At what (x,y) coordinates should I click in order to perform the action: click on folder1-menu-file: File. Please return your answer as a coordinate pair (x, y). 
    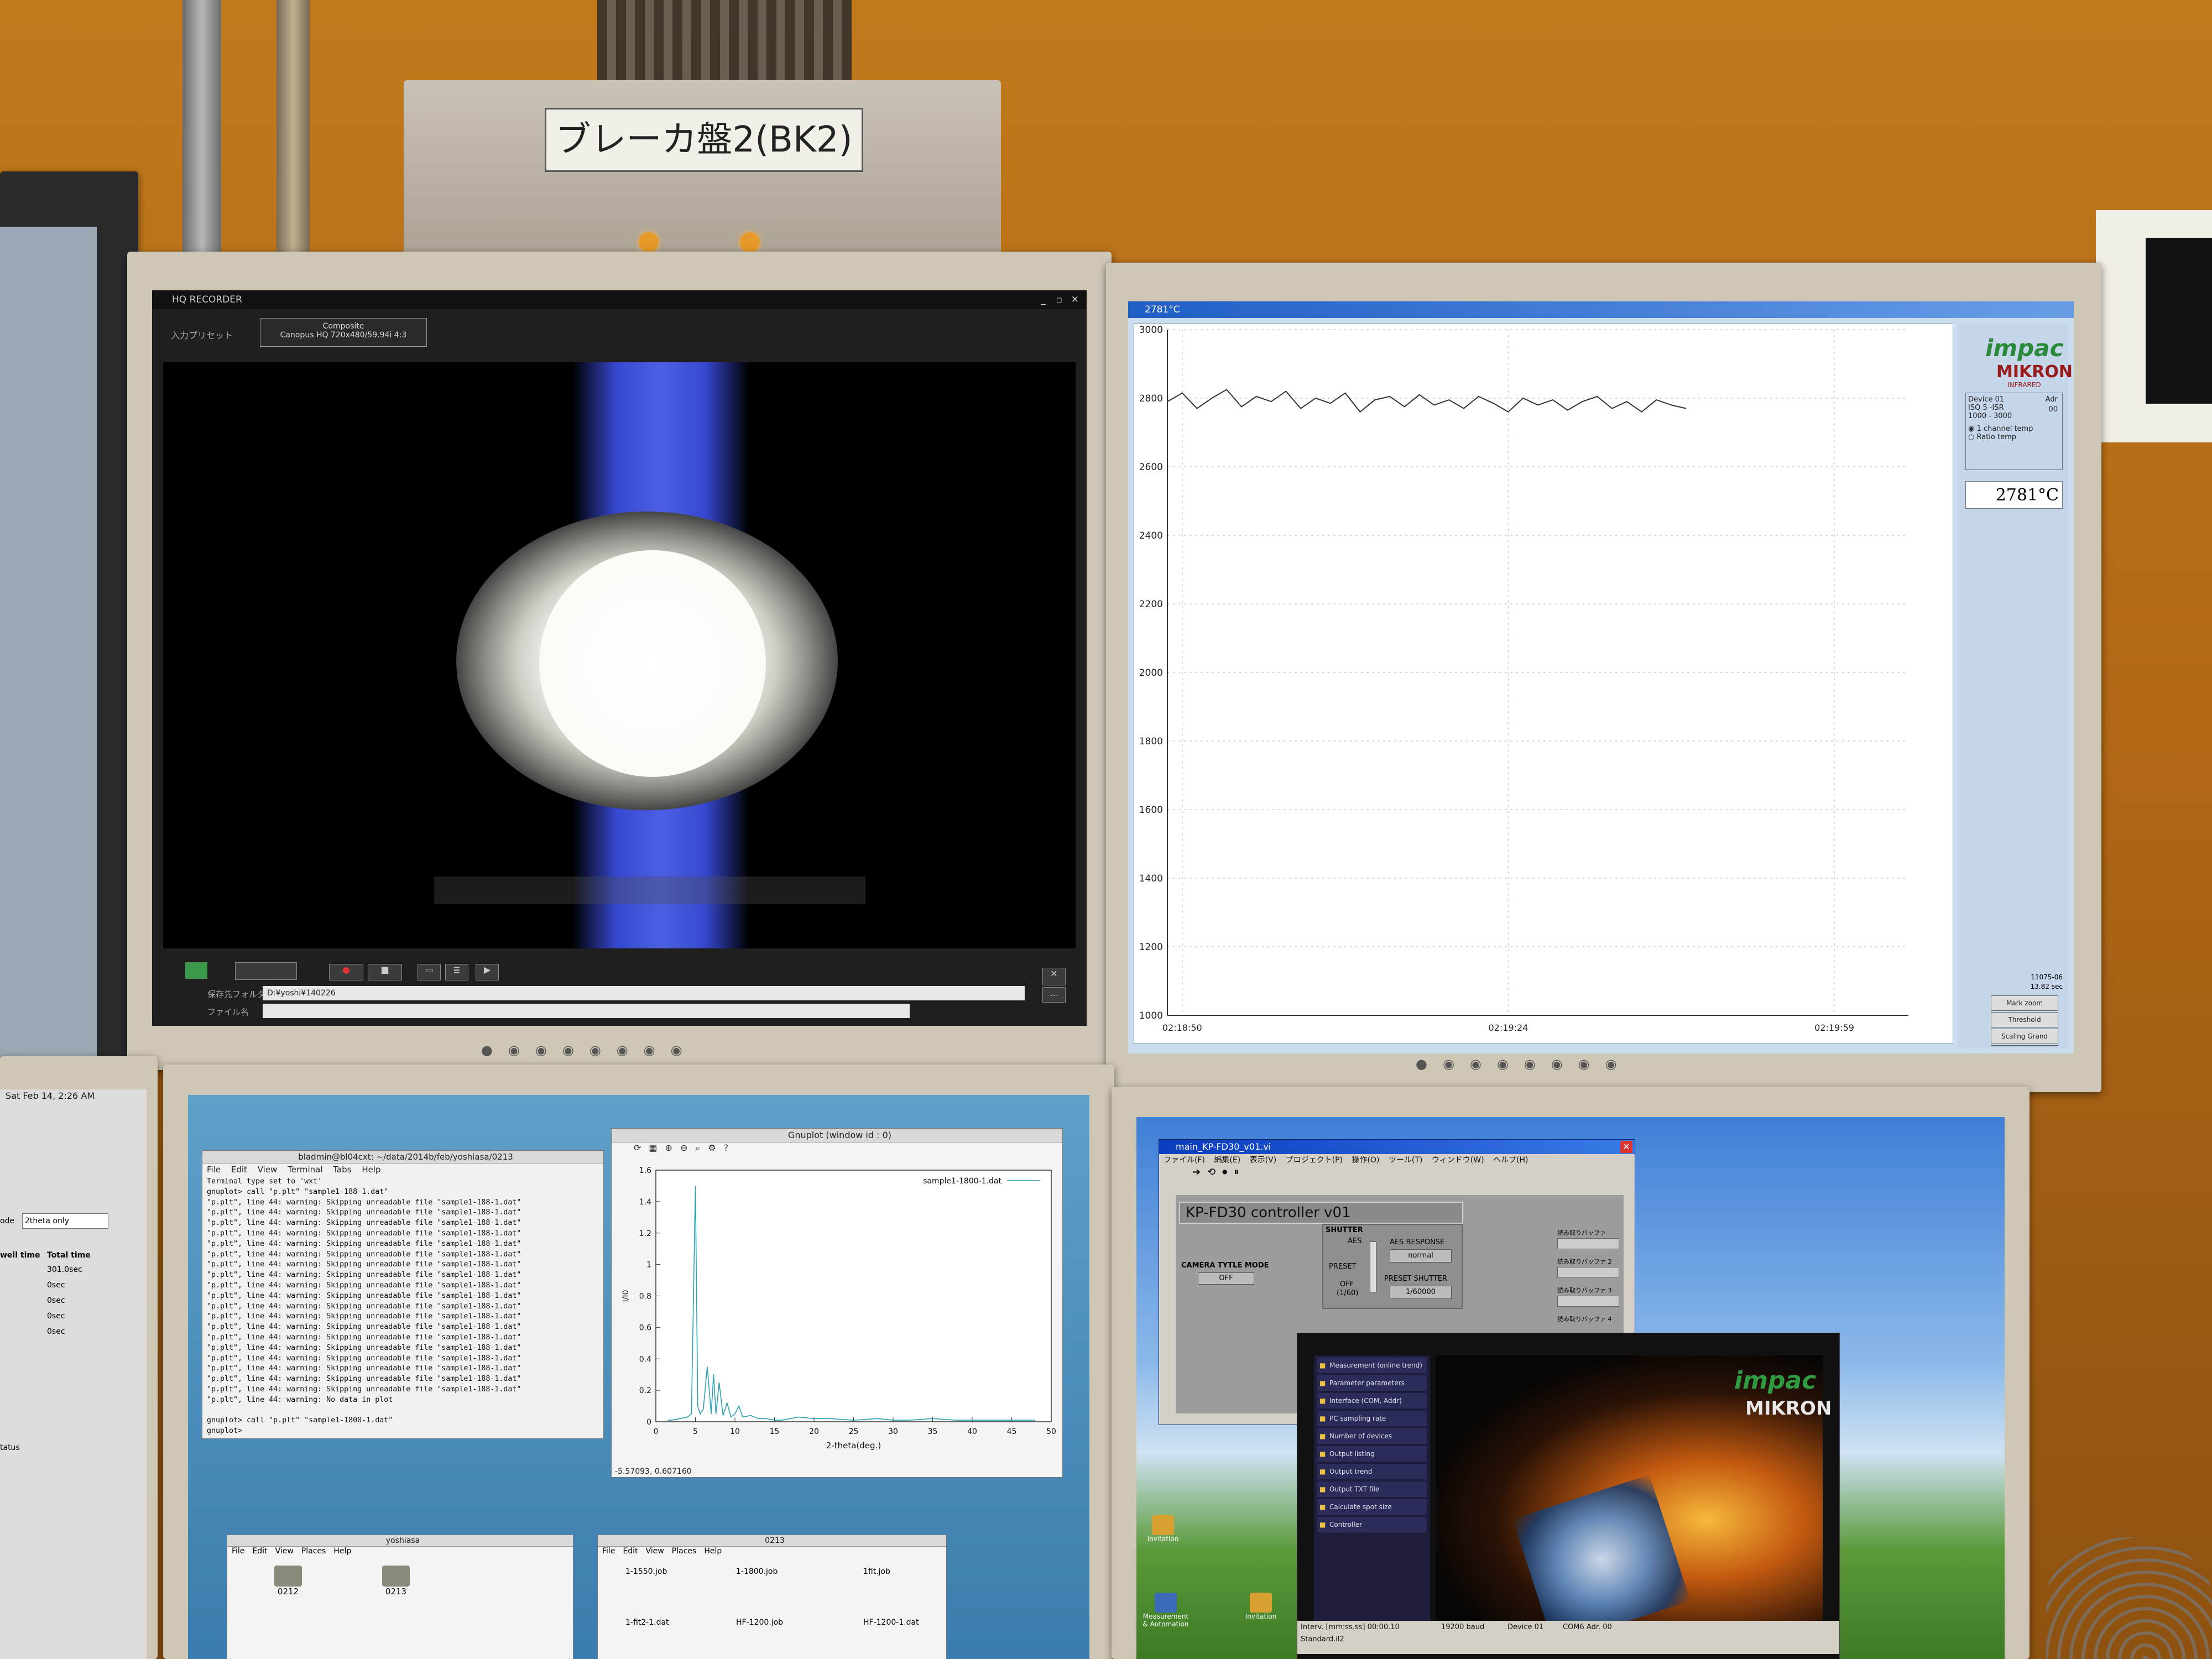
    Looking at the image, I should click on (238, 1552).